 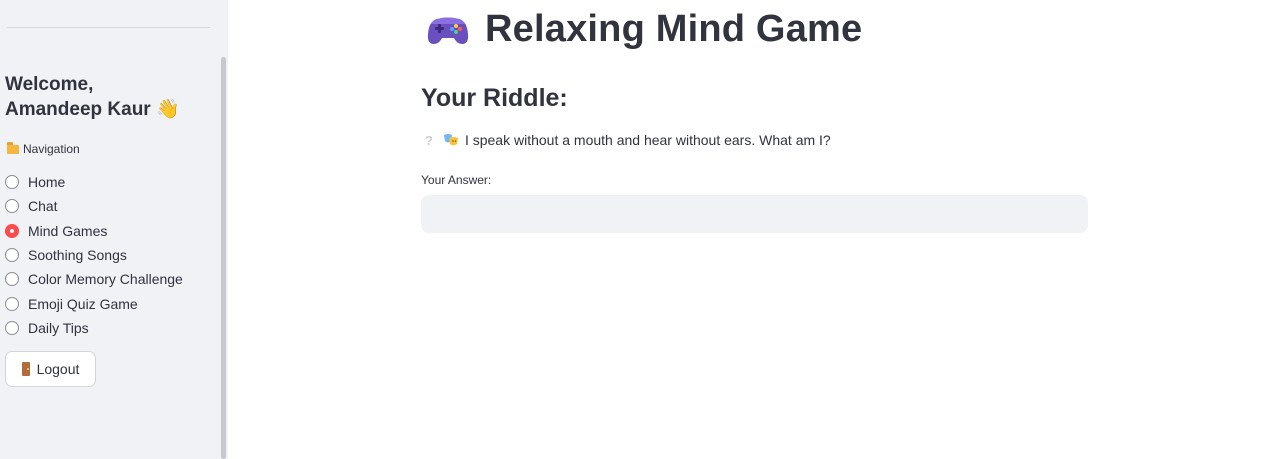 I want to click on nav-item-color-memory-challenge: Color Memory Challenge, so click(x=94, y=279).